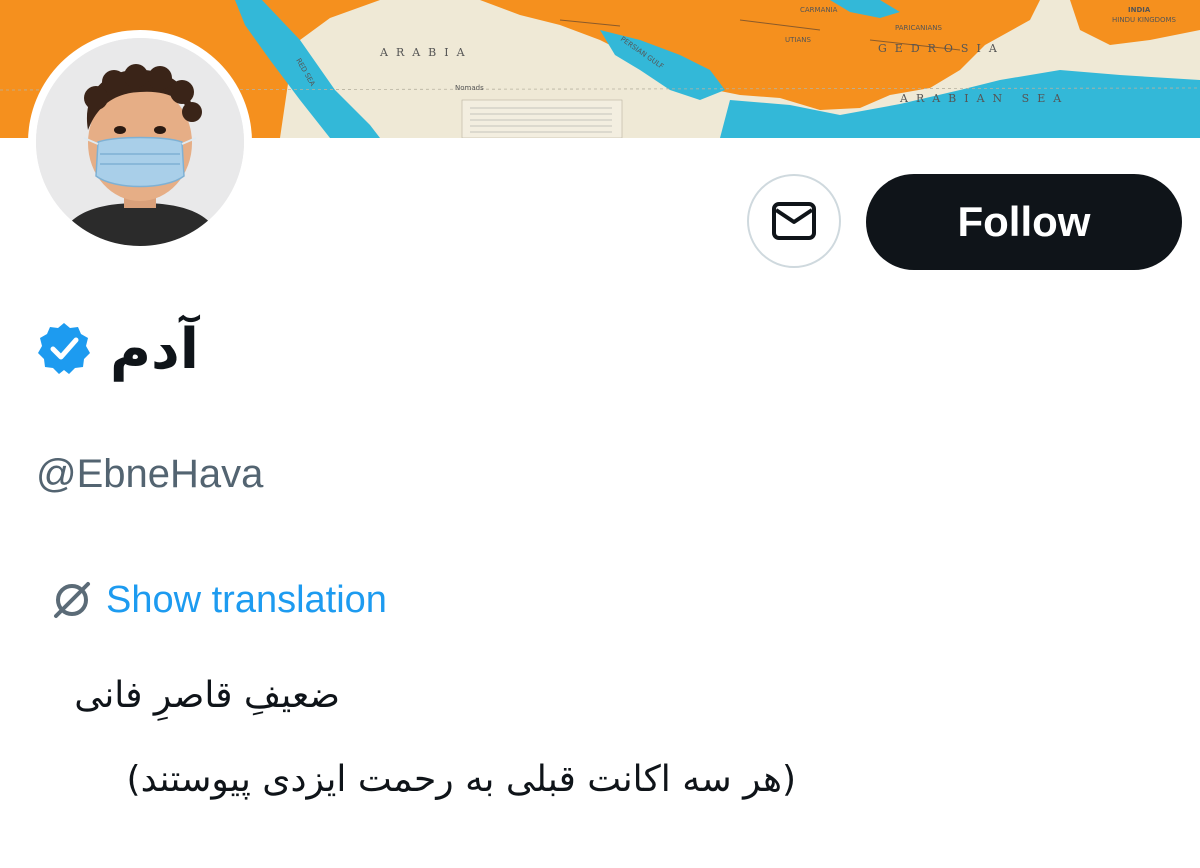 This screenshot has height=868, width=1200. What do you see at coordinates (1144, 20) in the screenshot?
I see `map-label-hindu-kingdoms: HINDU KINGDOMS` at bounding box center [1144, 20].